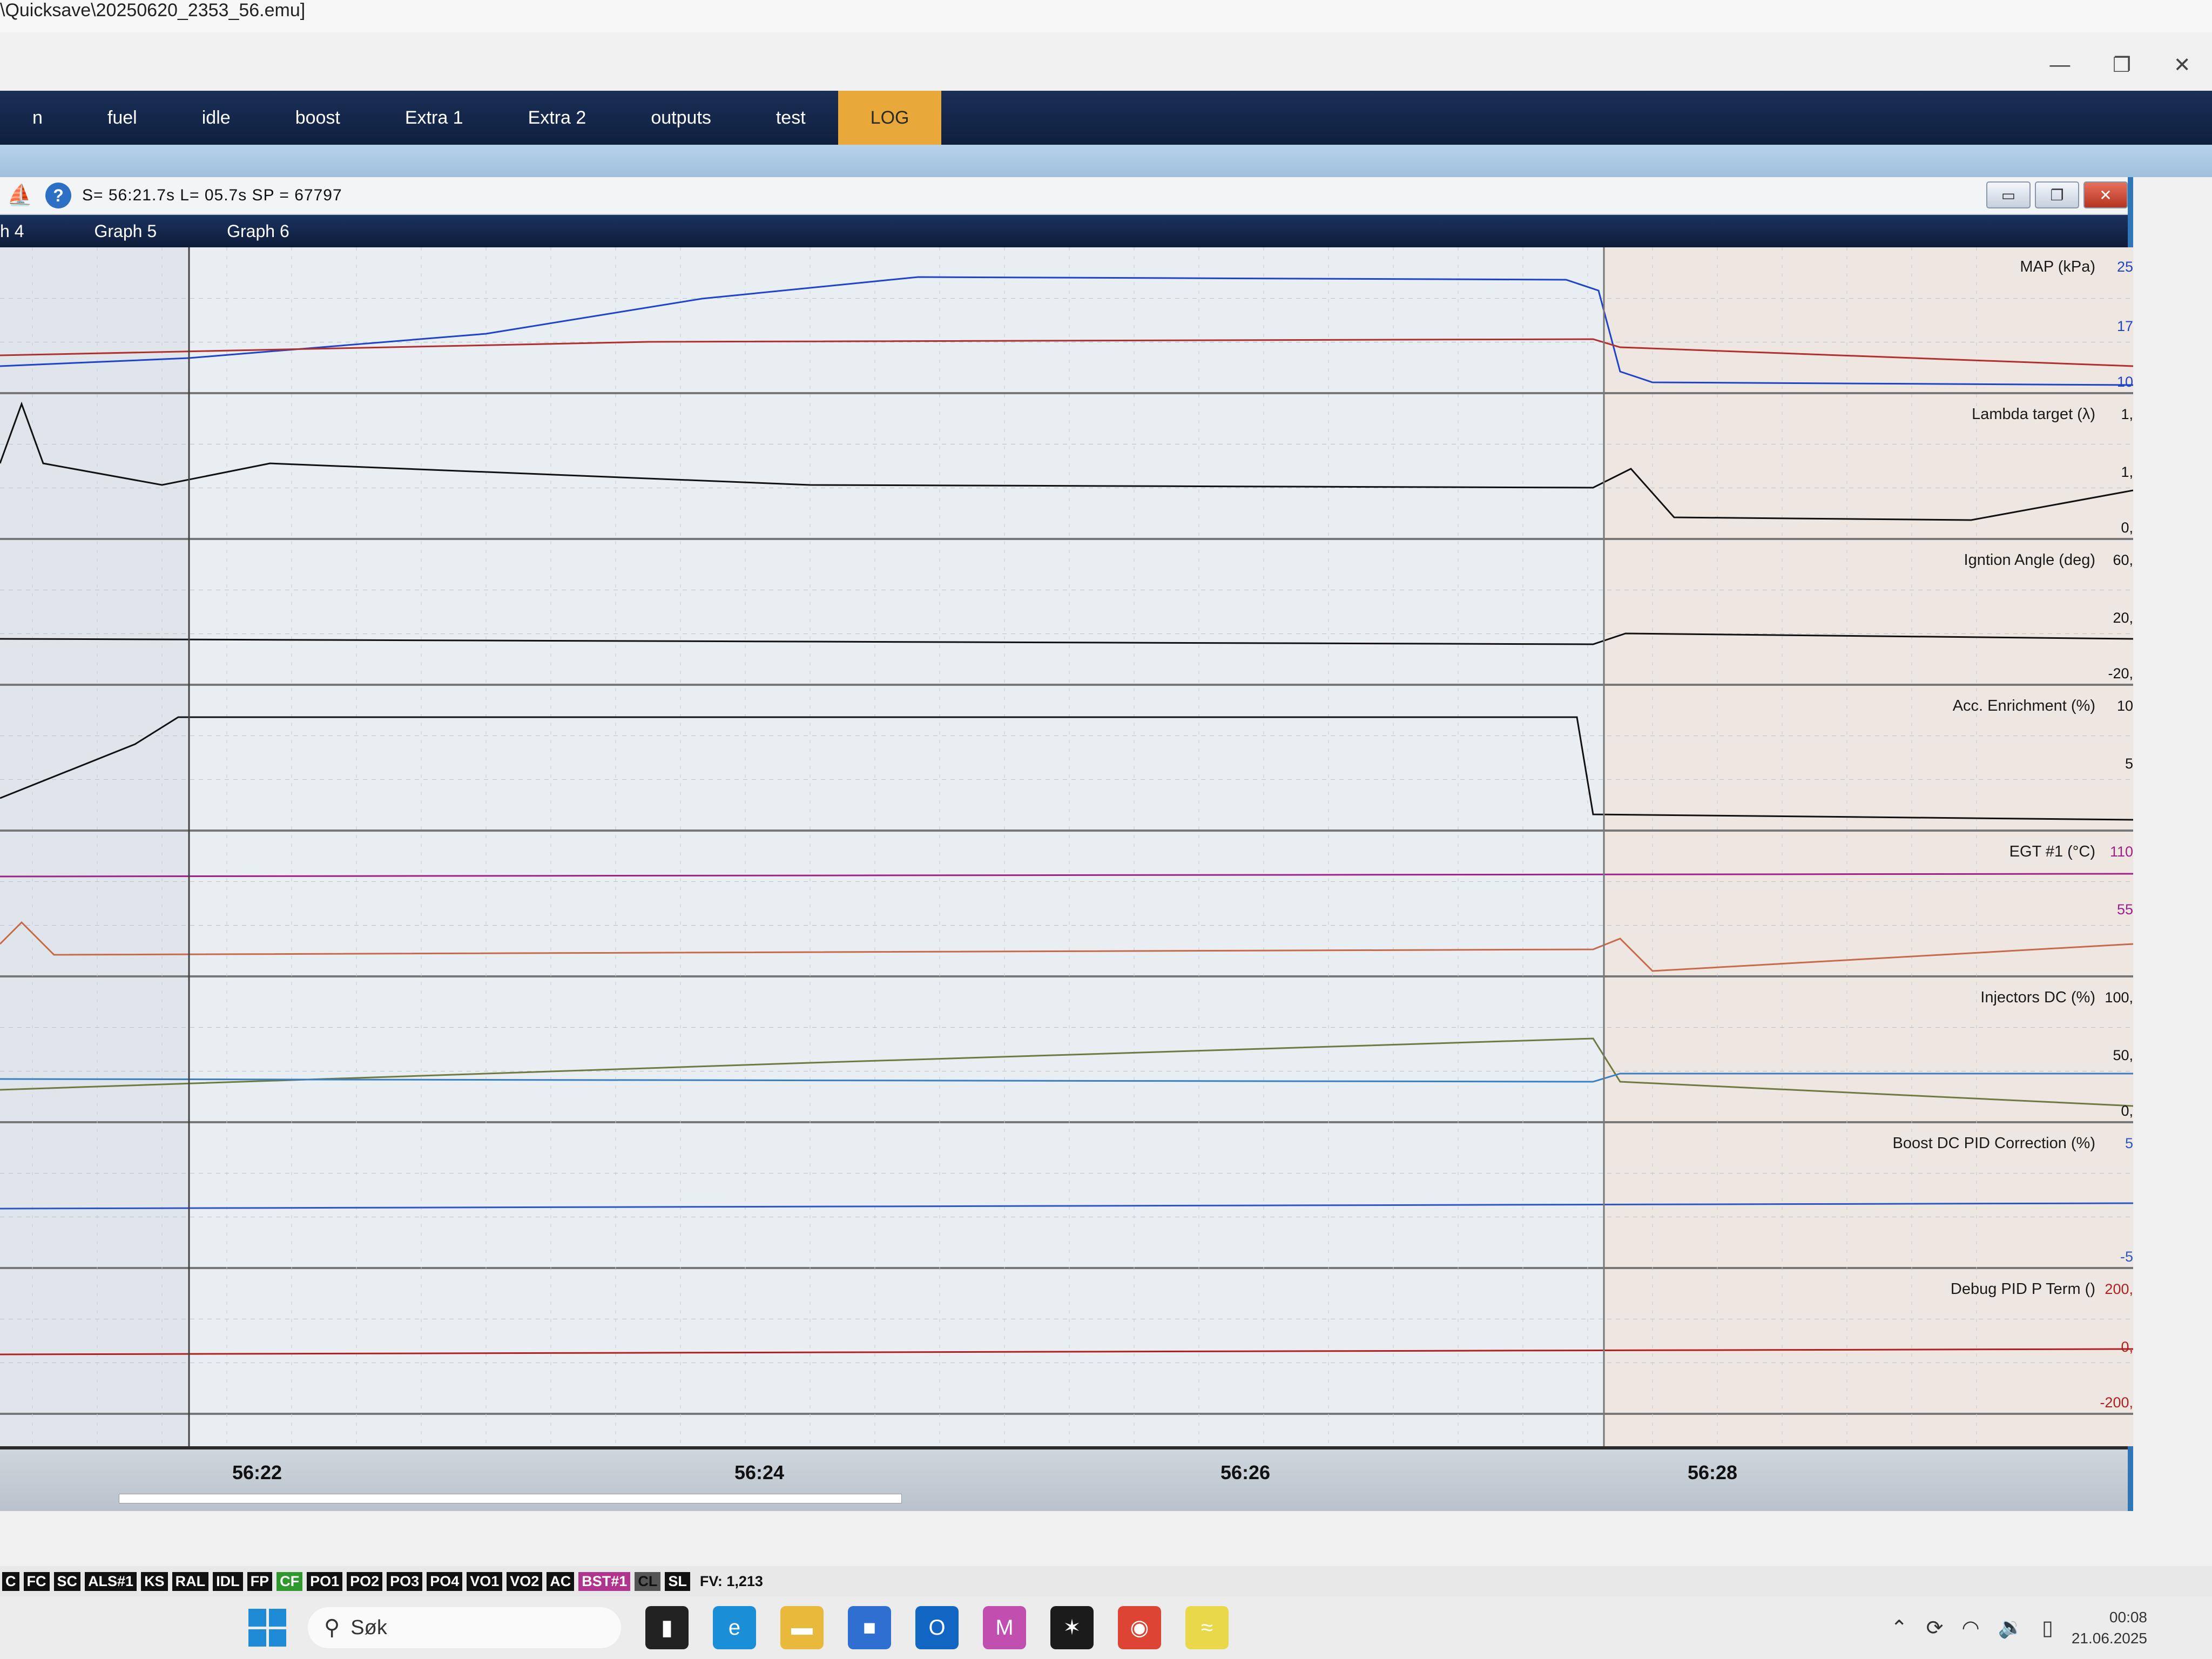 The image size is (2212, 1659). I want to click on tick-ignition-mid: 20,0, so click(2123, 618).